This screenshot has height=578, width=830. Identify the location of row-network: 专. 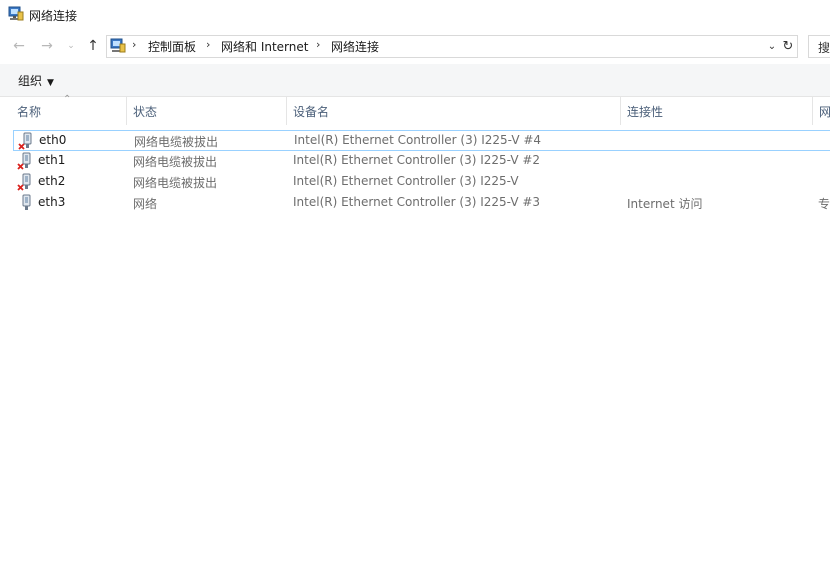
(824, 204).